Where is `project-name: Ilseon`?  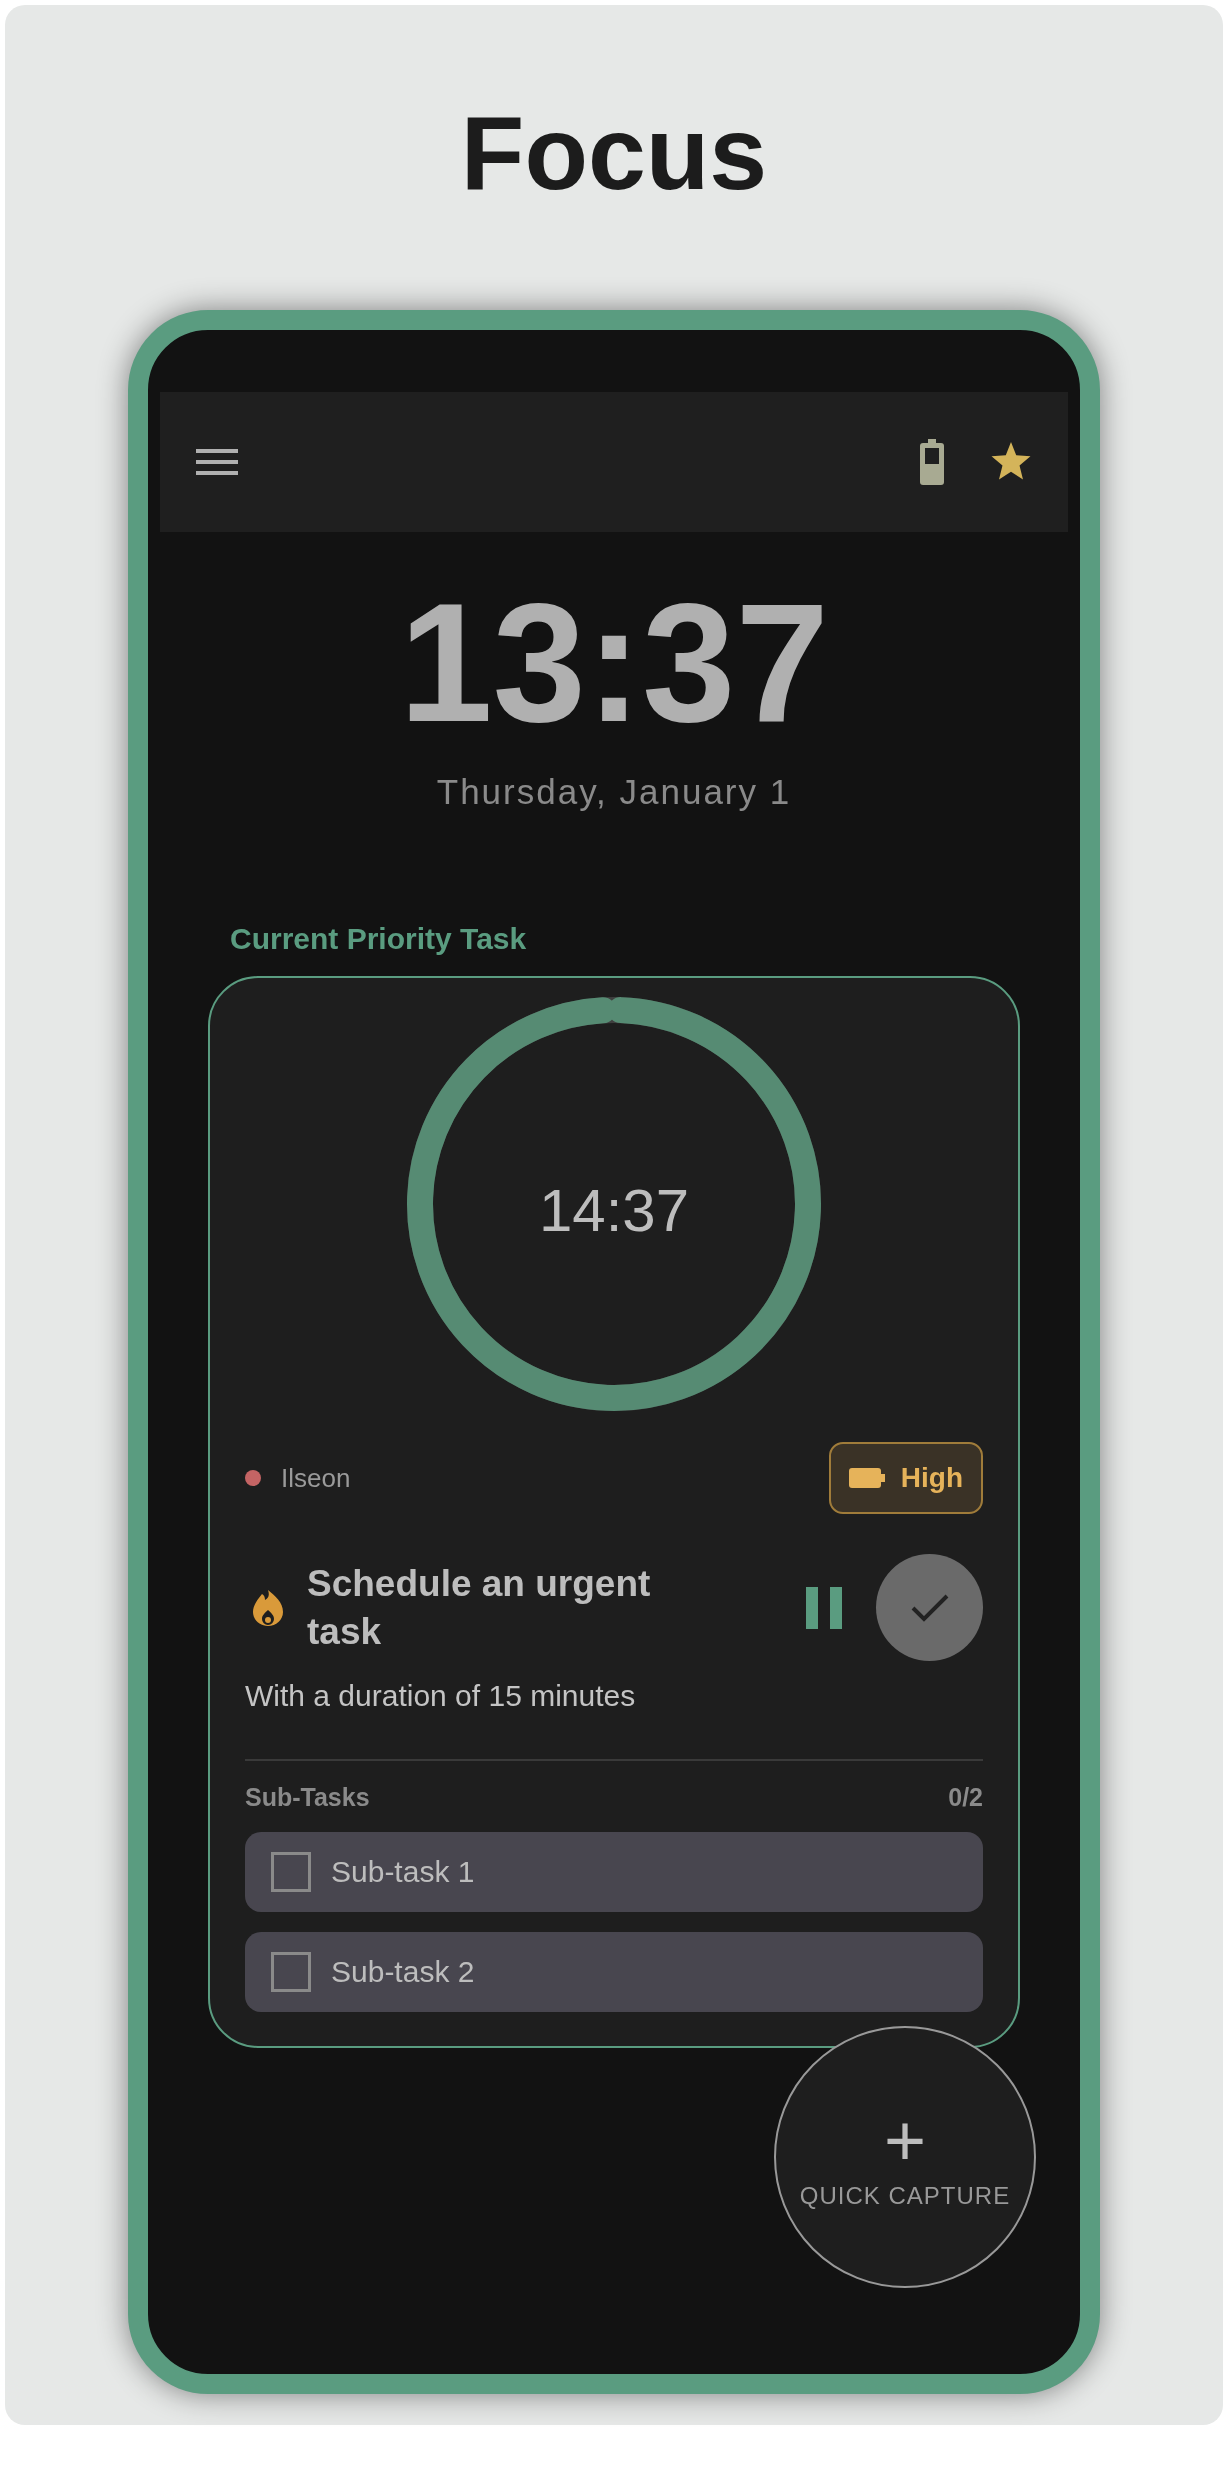 project-name: Ilseon is located at coordinates (316, 1478).